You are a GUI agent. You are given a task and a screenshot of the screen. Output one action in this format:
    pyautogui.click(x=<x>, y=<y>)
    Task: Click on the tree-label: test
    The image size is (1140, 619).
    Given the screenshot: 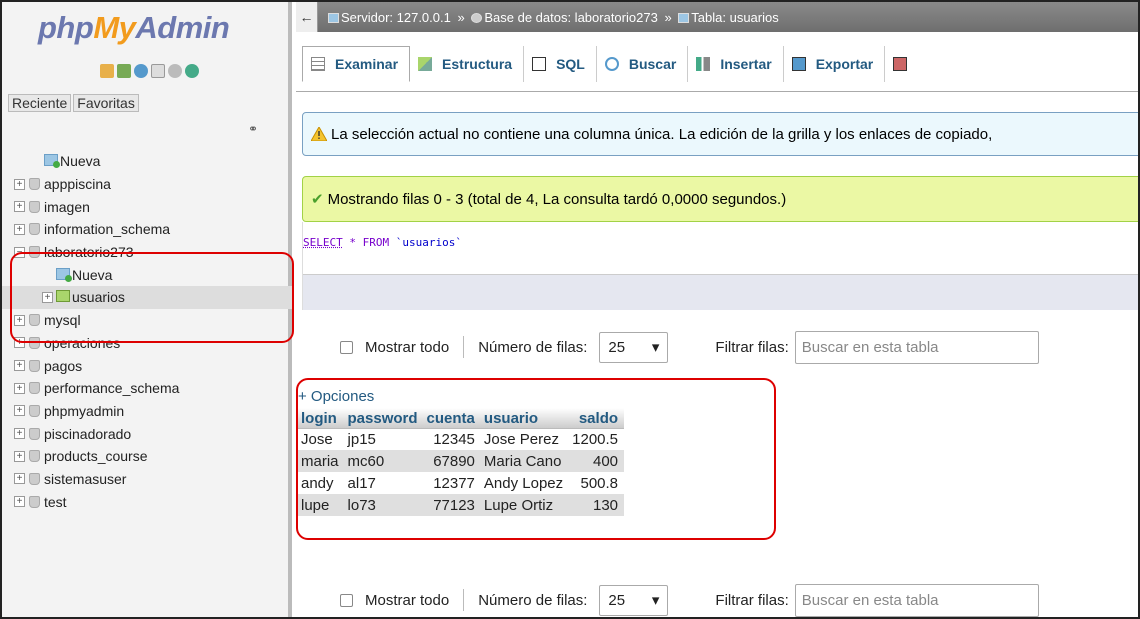 What is the action you would take?
    pyautogui.click(x=55, y=501)
    